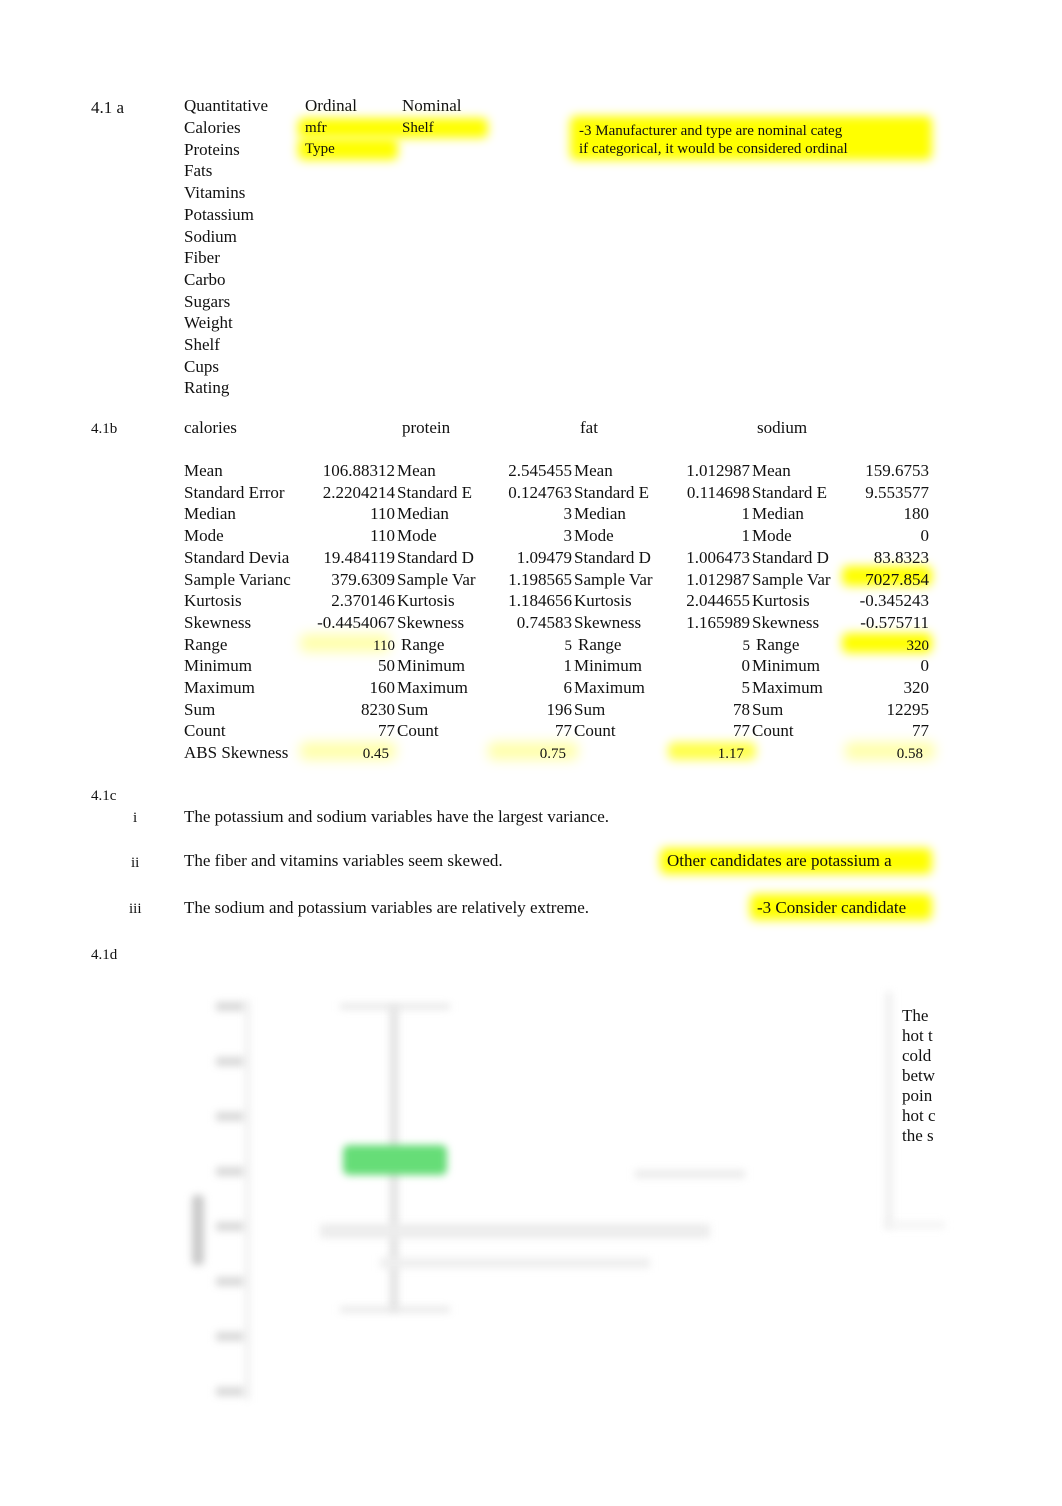 This screenshot has width=1062, height=1506. I want to click on section-d-label: 4.1d, so click(104, 955).